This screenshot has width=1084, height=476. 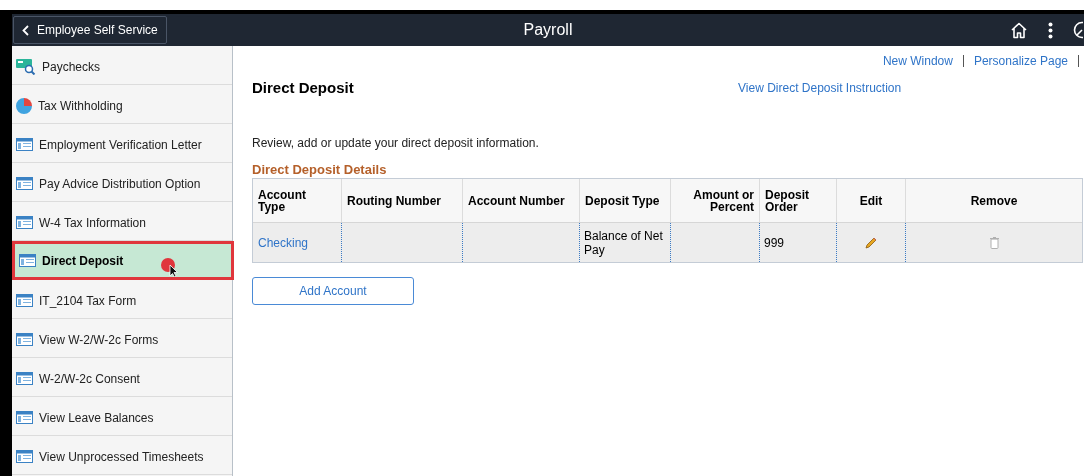 What do you see at coordinates (625, 200) in the screenshot?
I see `column-header: Deposit Type` at bounding box center [625, 200].